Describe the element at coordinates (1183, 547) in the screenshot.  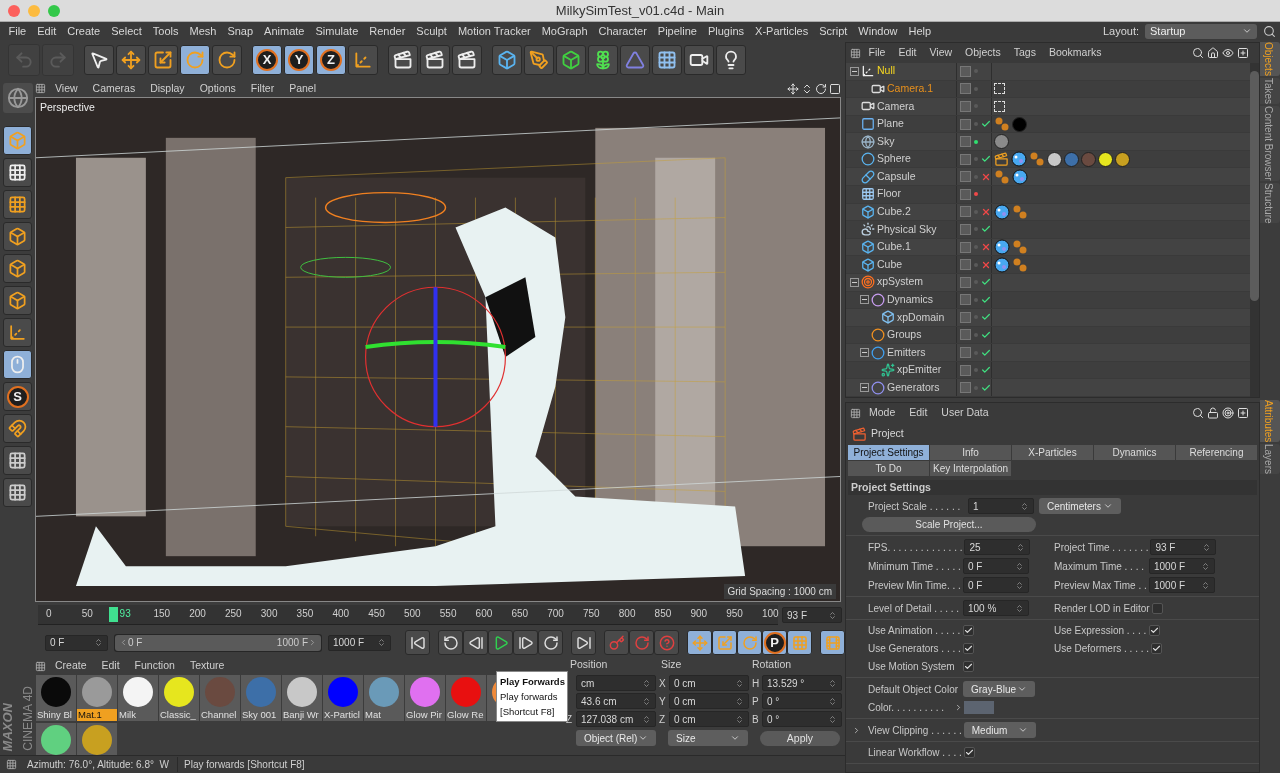
I see `number-field: 93 F` at that location.